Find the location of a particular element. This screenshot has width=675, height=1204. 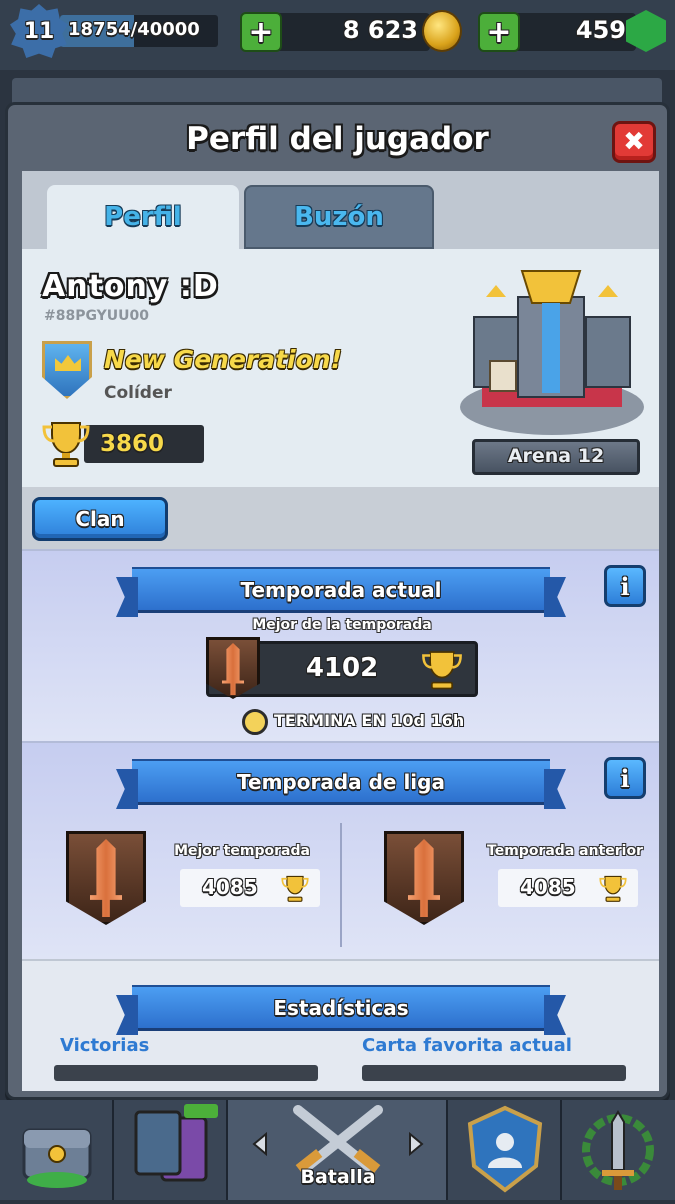

clan-button: Clan is located at coordinates (100, 519).